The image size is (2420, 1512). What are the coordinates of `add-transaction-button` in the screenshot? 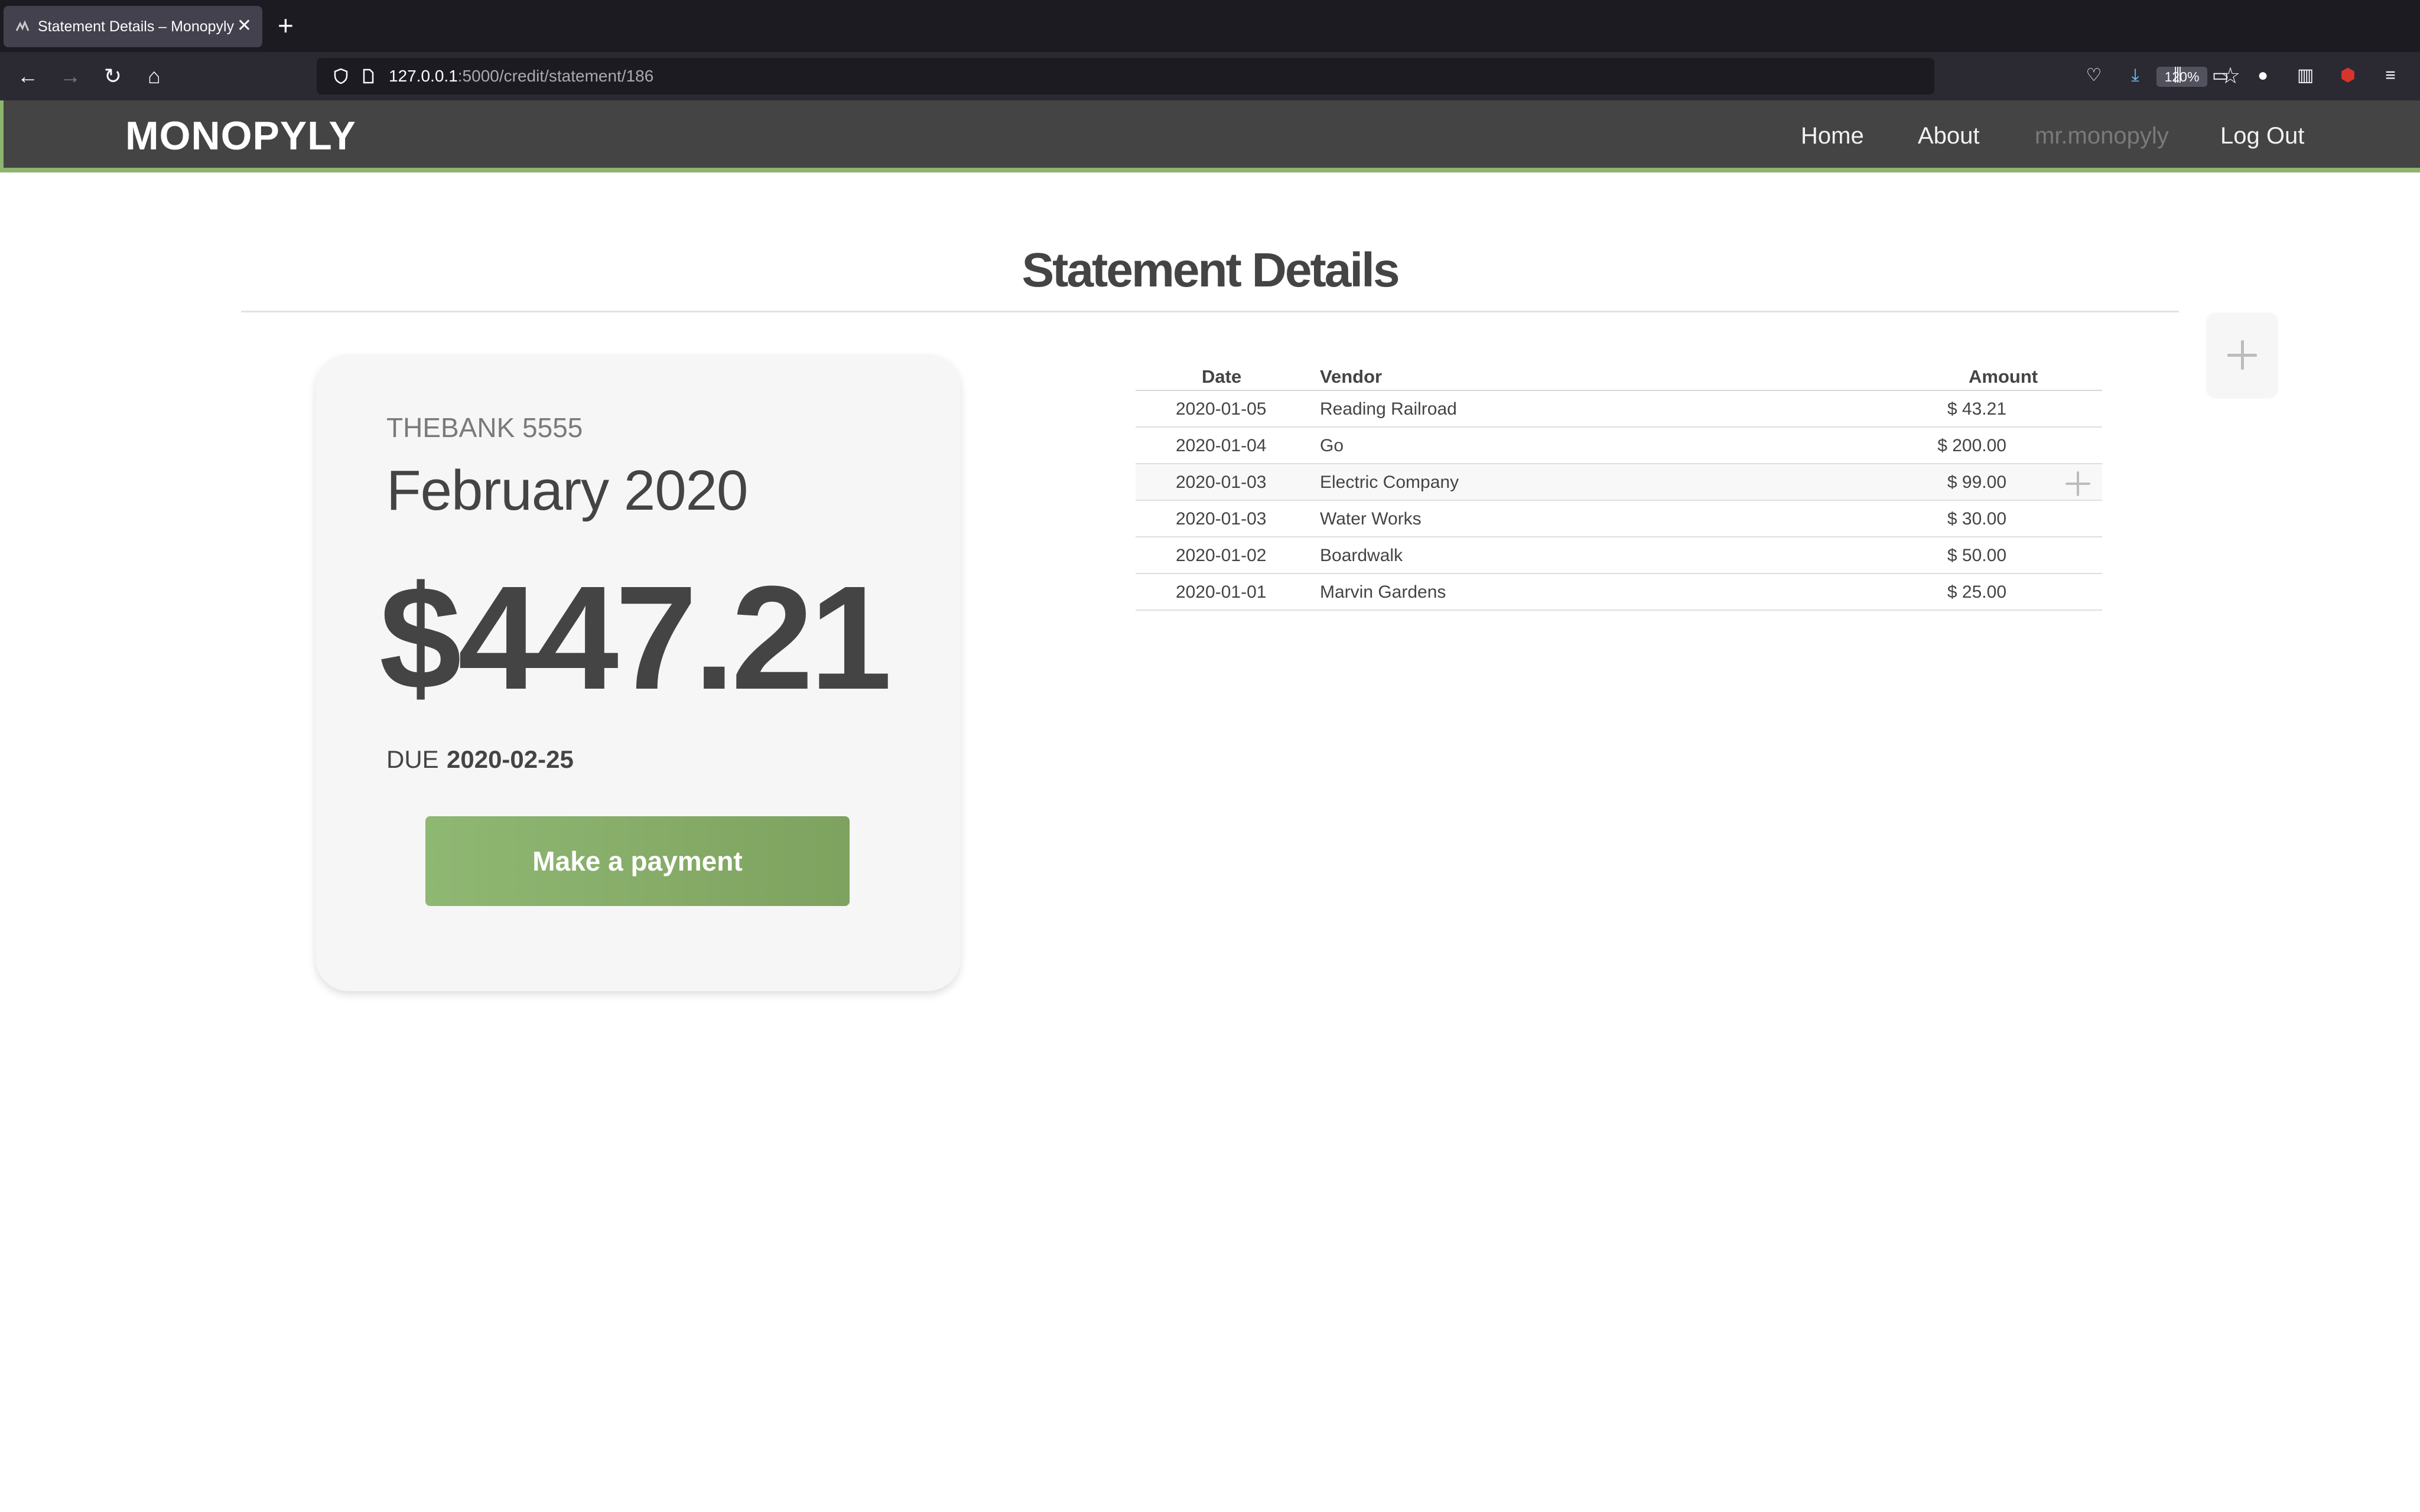 It's located at (2242, 355).